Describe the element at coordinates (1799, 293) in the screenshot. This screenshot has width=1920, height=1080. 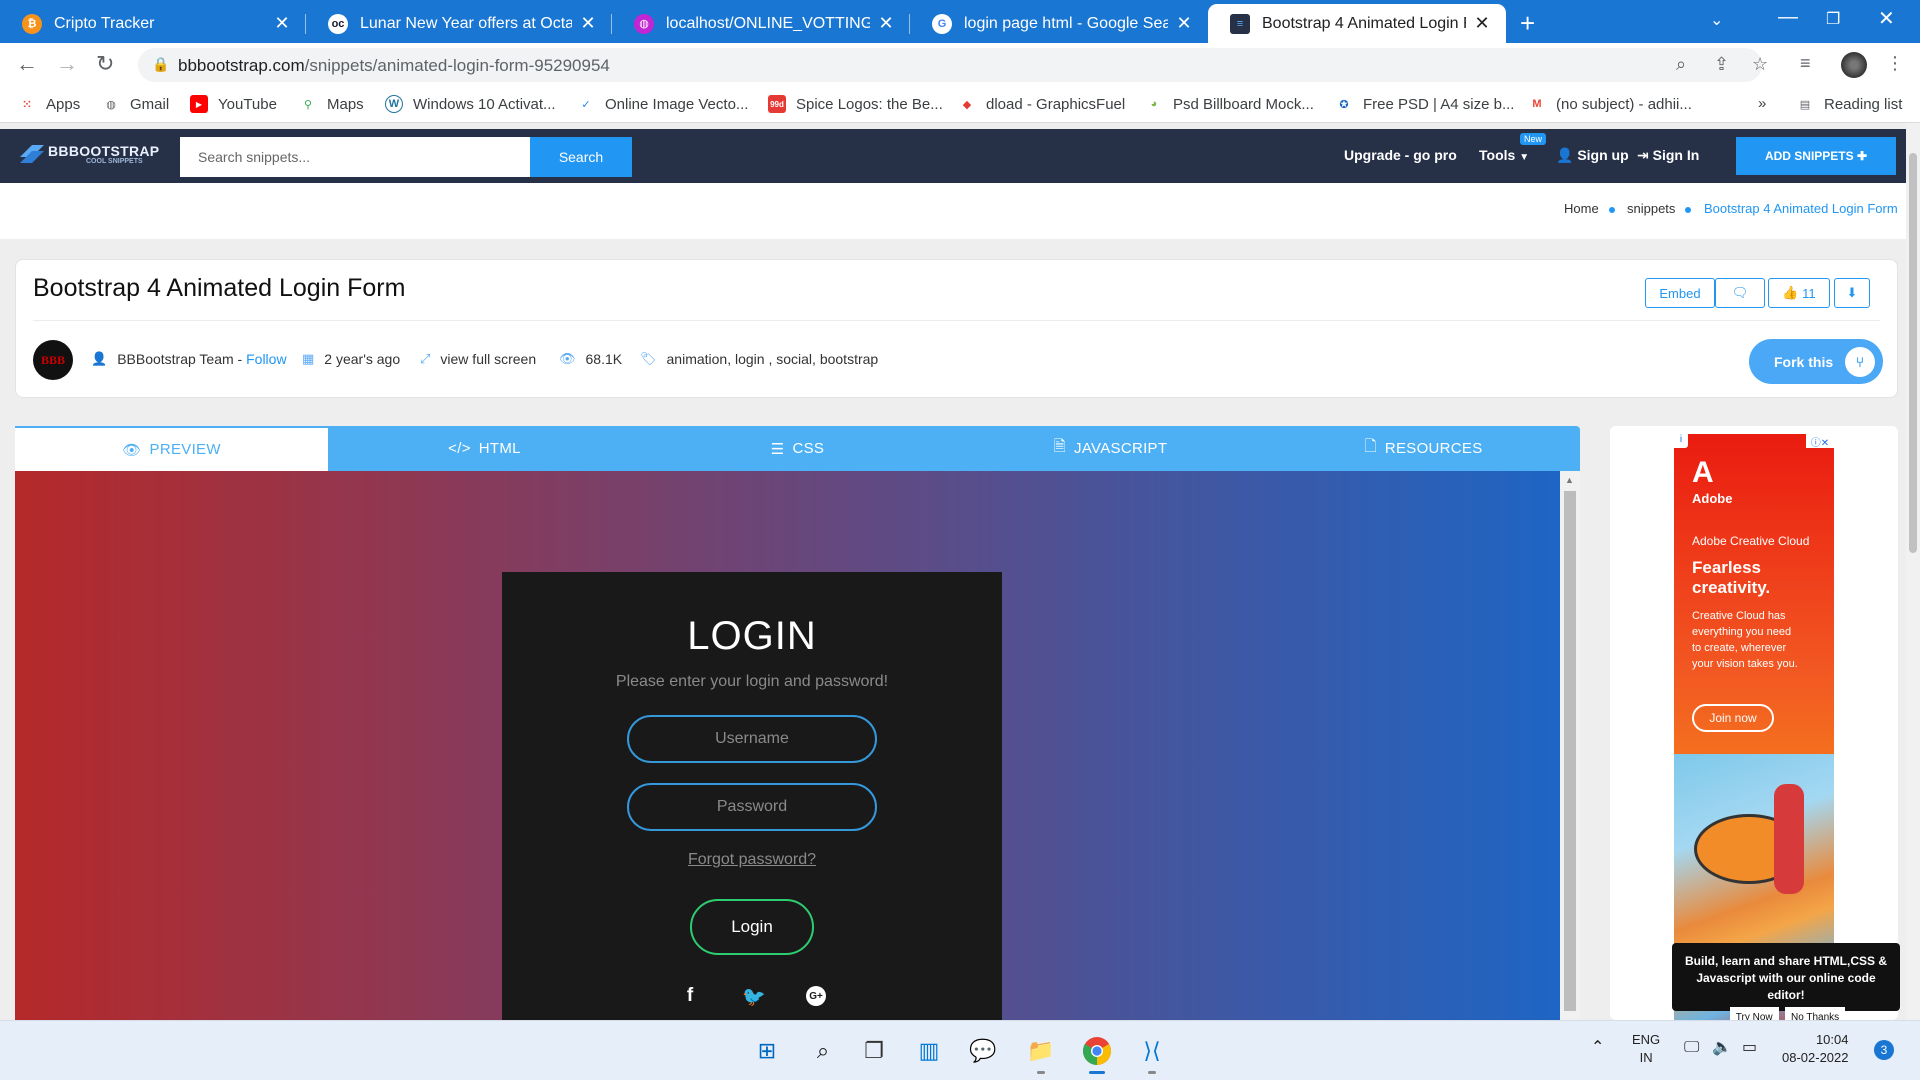
I see `like-button: 👍 11` at that location.